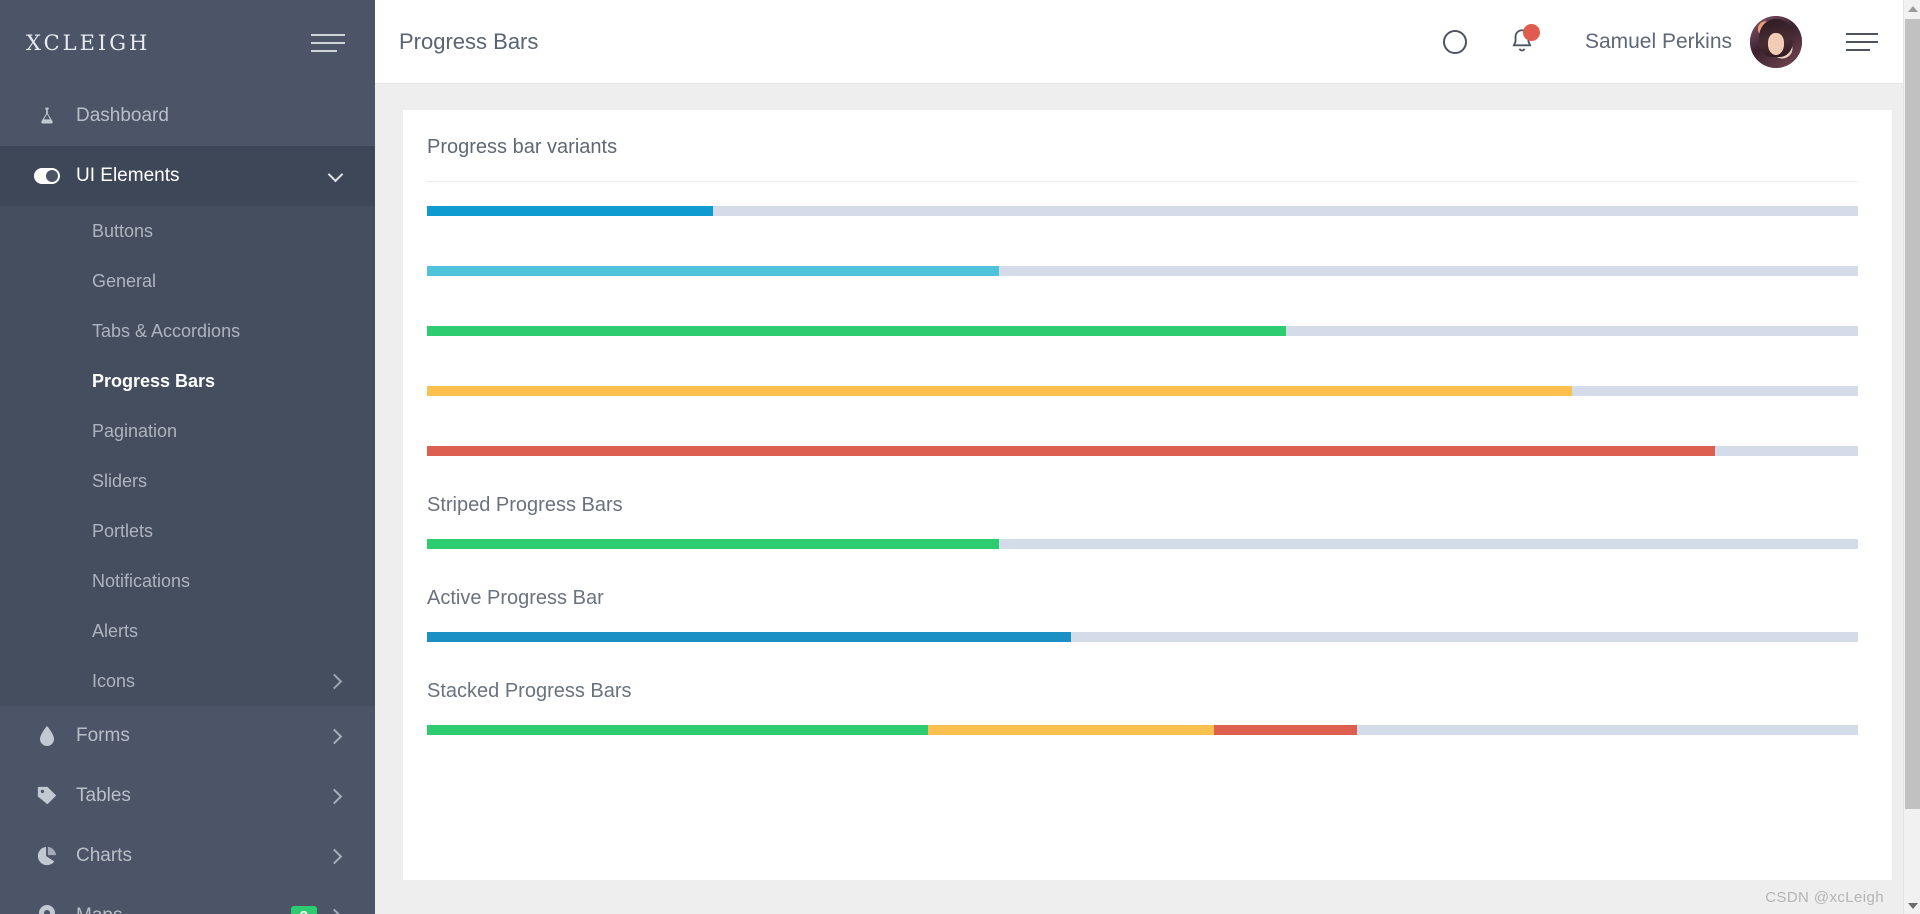 The width and height of the screenshot is (1920, 914). I want to click on card-title: Progress bar variants, so click(522, 147).